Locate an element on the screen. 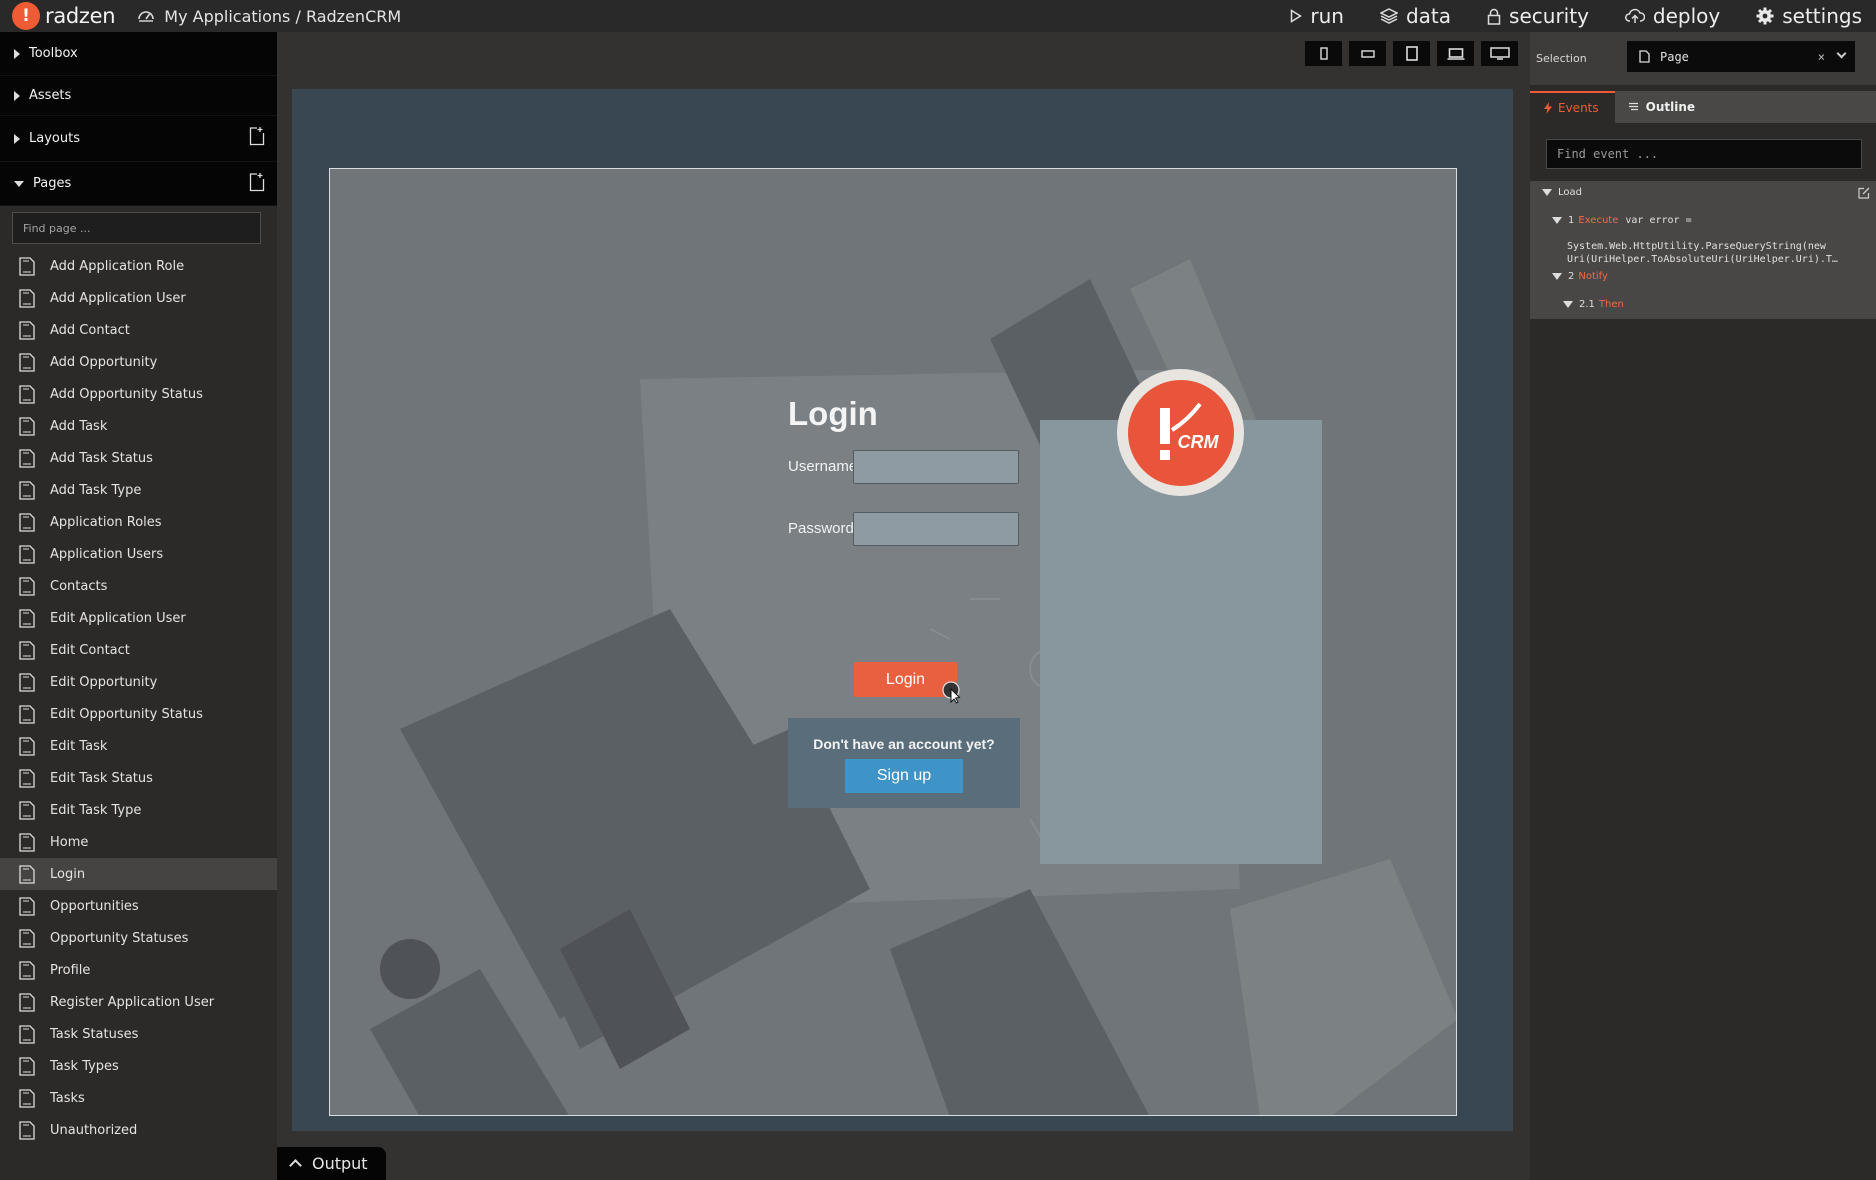  page-item: Add Task Type is located at coordinates (138, 490).